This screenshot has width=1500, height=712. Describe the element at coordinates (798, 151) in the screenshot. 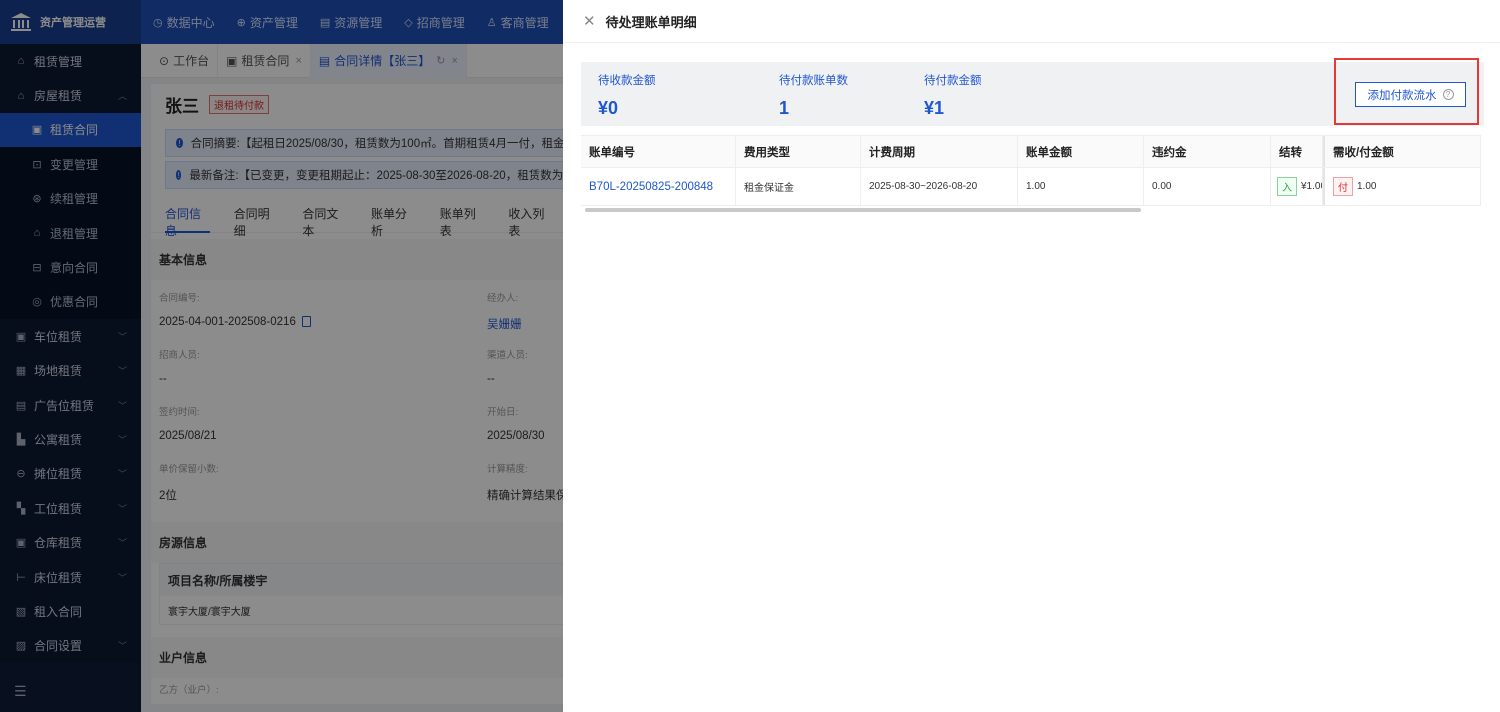

I see `col-fee-type: 费用类型` at that location.